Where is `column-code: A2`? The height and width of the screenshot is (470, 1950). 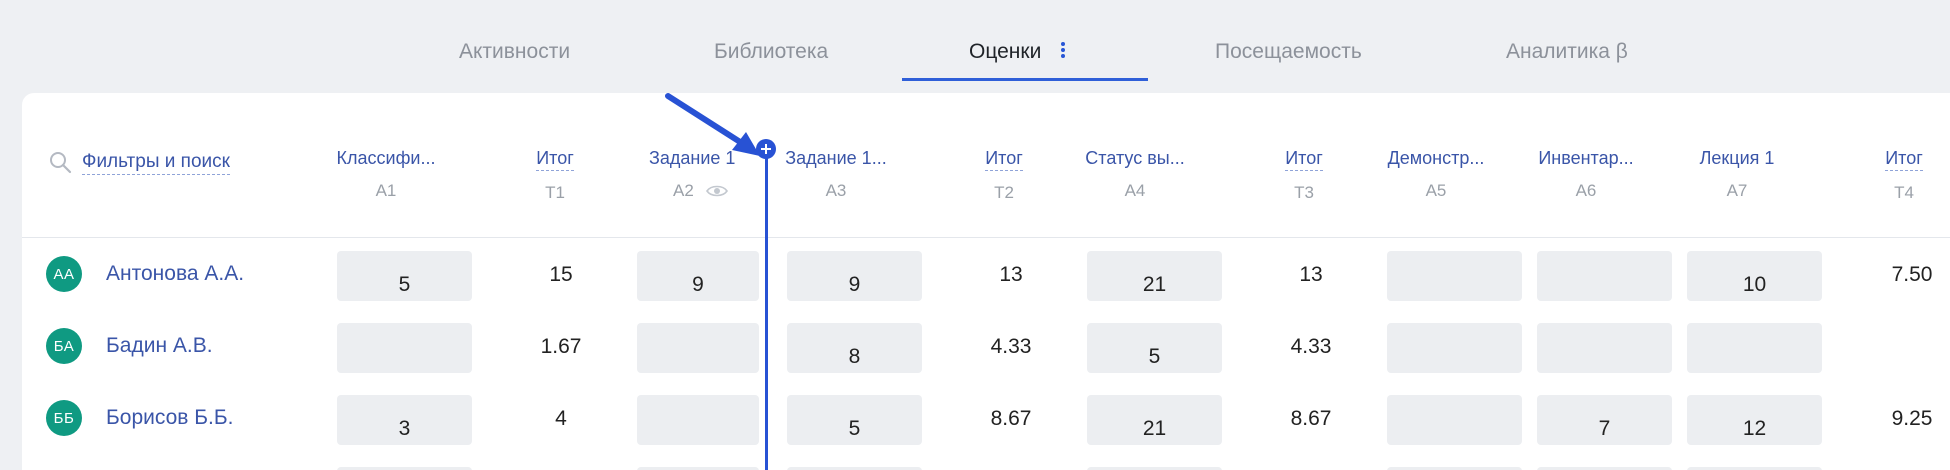
column-code: A2 is located at coordinates (705, 191).